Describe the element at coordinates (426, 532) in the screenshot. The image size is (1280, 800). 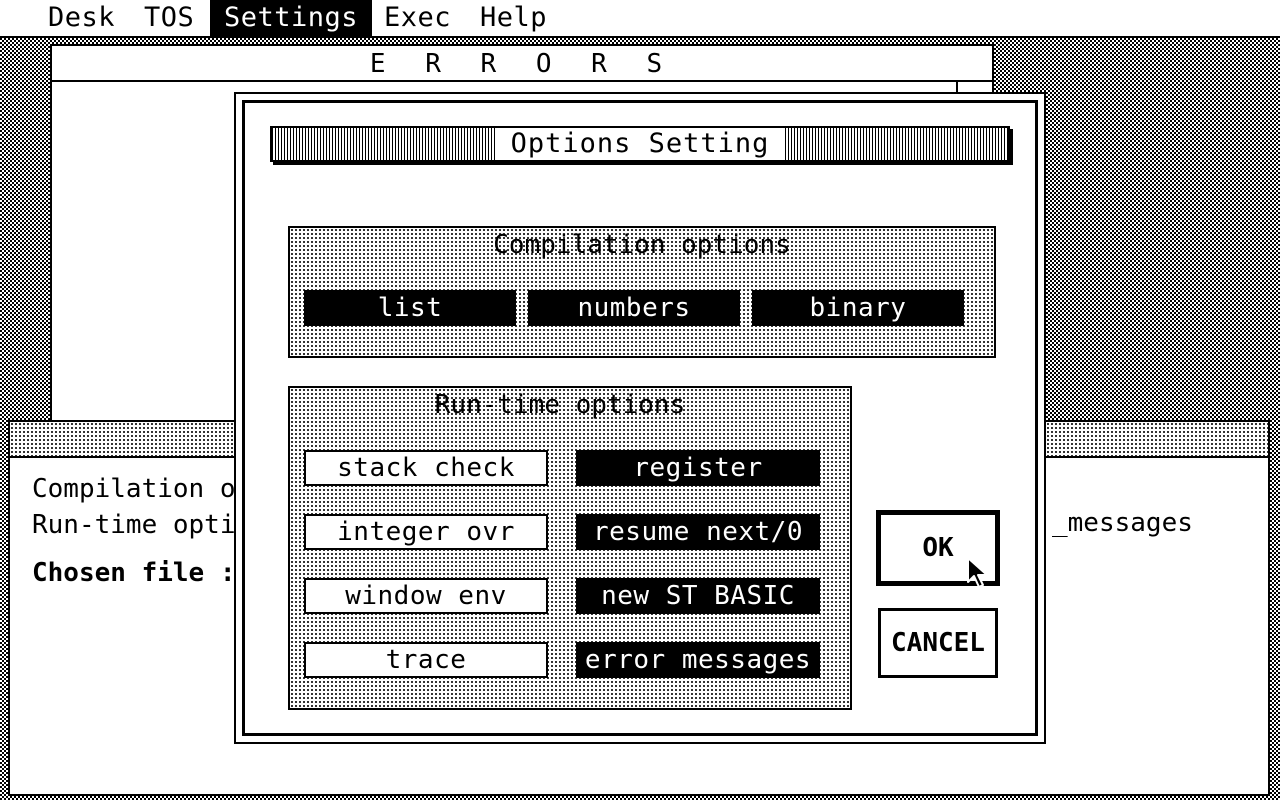
I see `option-integer-ovr: integer ovr` at that location.